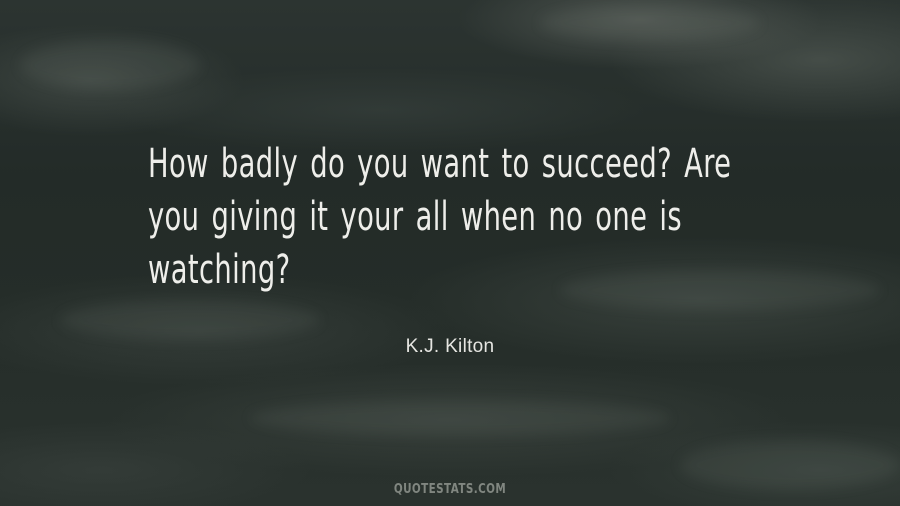 The height and width of the screenshot is (506, 900). I want to click on quote-line: you giving it your all when no one is, so click(415, 217).